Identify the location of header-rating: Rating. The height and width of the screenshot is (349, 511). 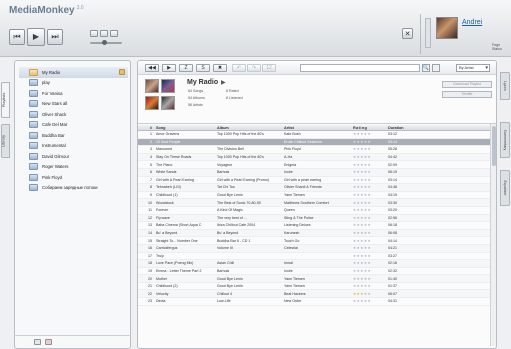
(368, 127).